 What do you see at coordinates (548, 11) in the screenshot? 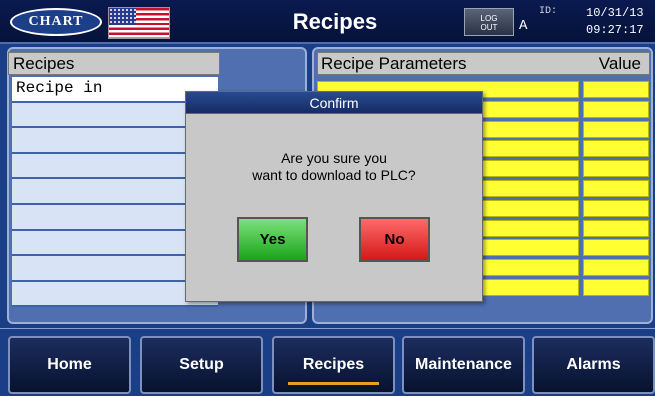
I see `user-id-label: ID:` at bounding box center [548, 11].